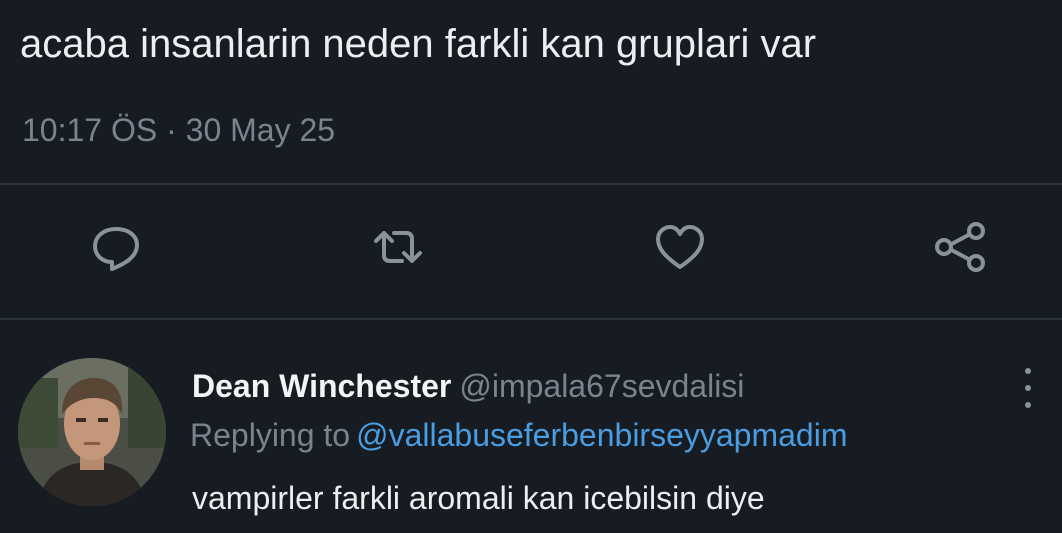  I want to click on reply-button, so click(116, 247).